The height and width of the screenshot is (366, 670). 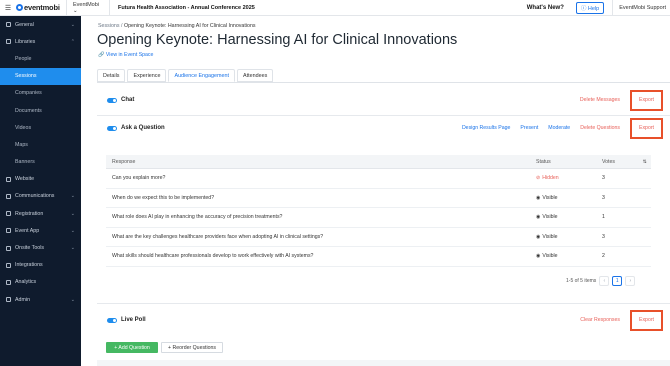 I want to click on present-button: Present, so click(x=529, y=128).